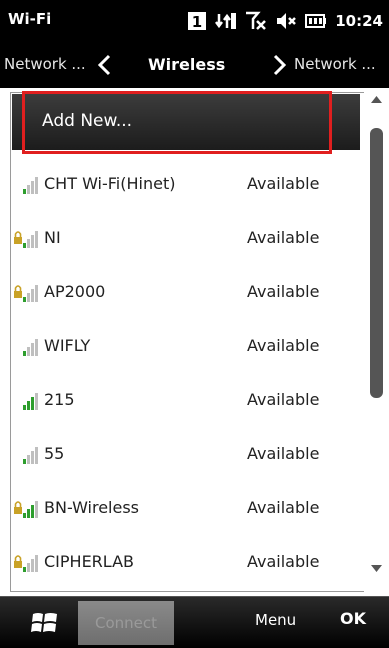 Image resolution: width=389 pixels, height=648 pixels. I want to click on sim-1-icon: 1, so click(197, 21).